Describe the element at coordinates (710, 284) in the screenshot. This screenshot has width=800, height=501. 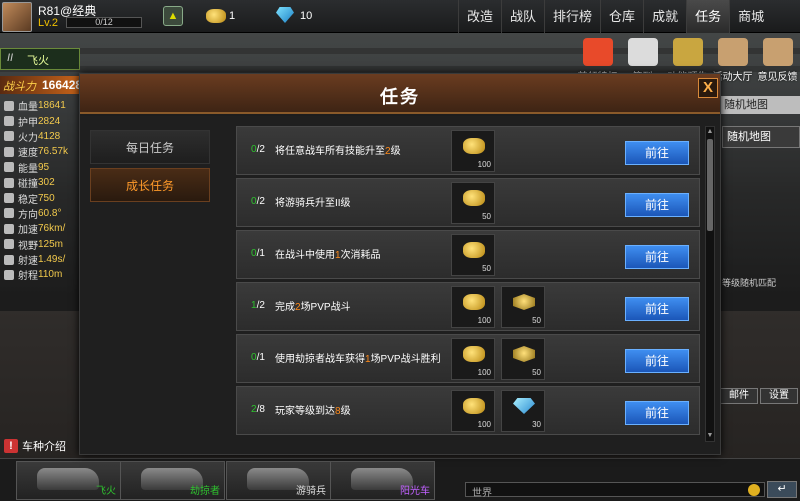
I see `task-list-scrollbar: ▲ ▼` at that location.